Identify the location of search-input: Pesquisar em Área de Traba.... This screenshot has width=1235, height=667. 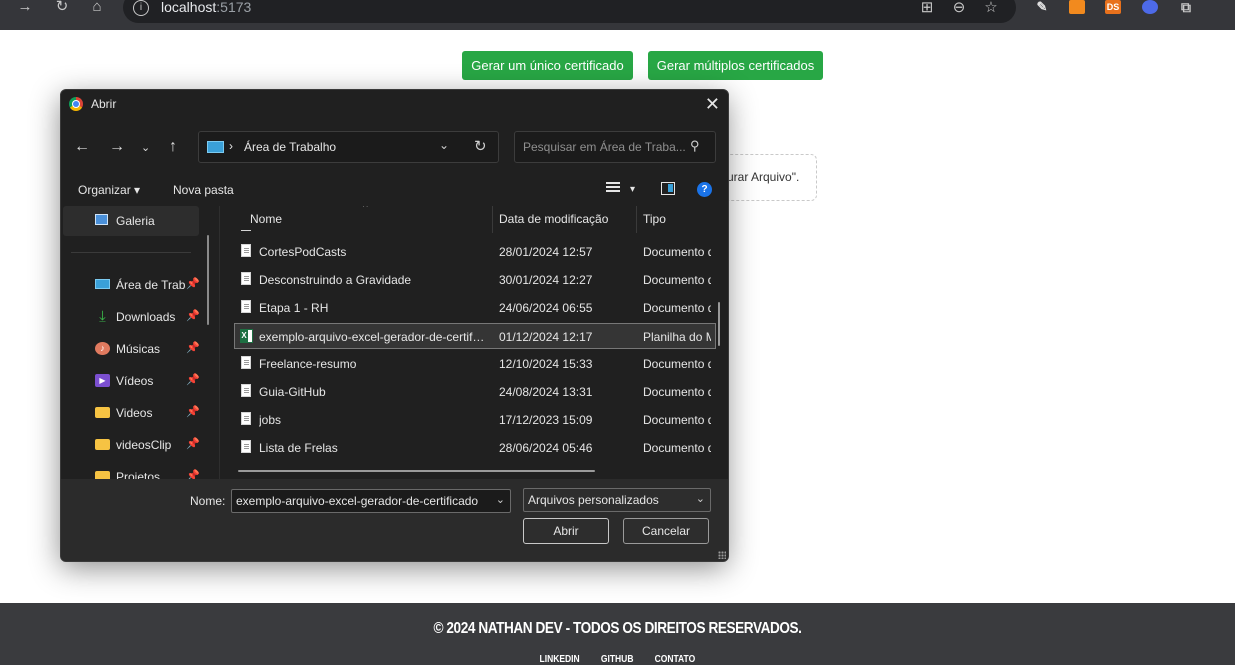
(604, 147).